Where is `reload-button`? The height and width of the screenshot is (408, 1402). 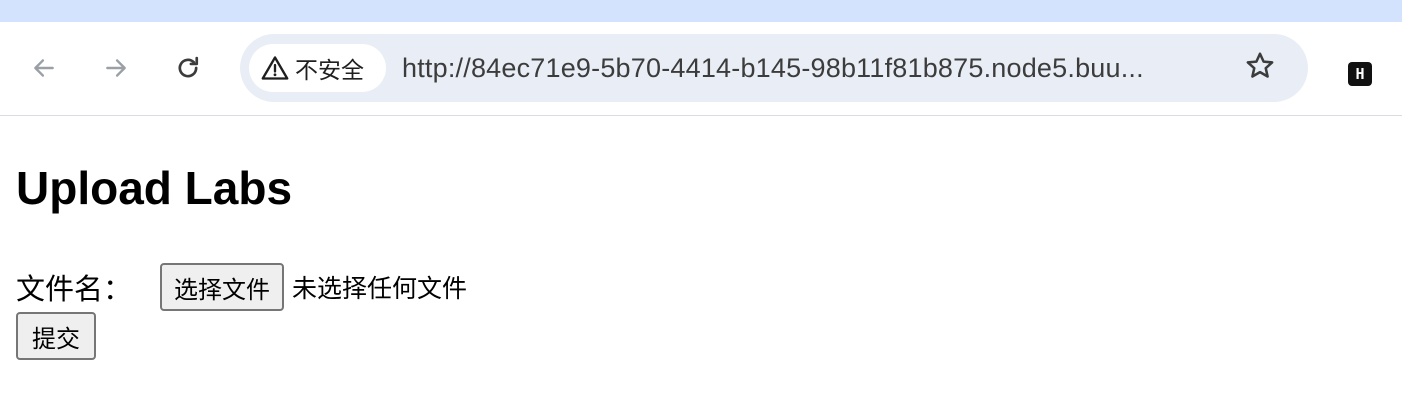
reload-button is located at coordinates (188, 68).